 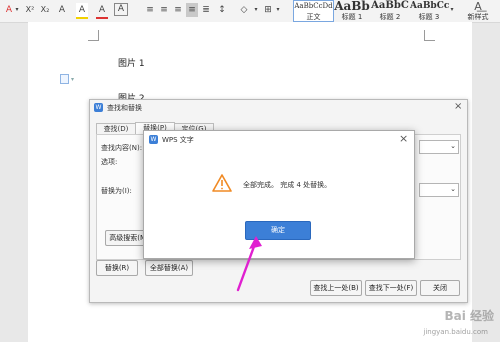 I want to click on watermark-url: jingyan.baidu.com, so click(x=455, y=332).